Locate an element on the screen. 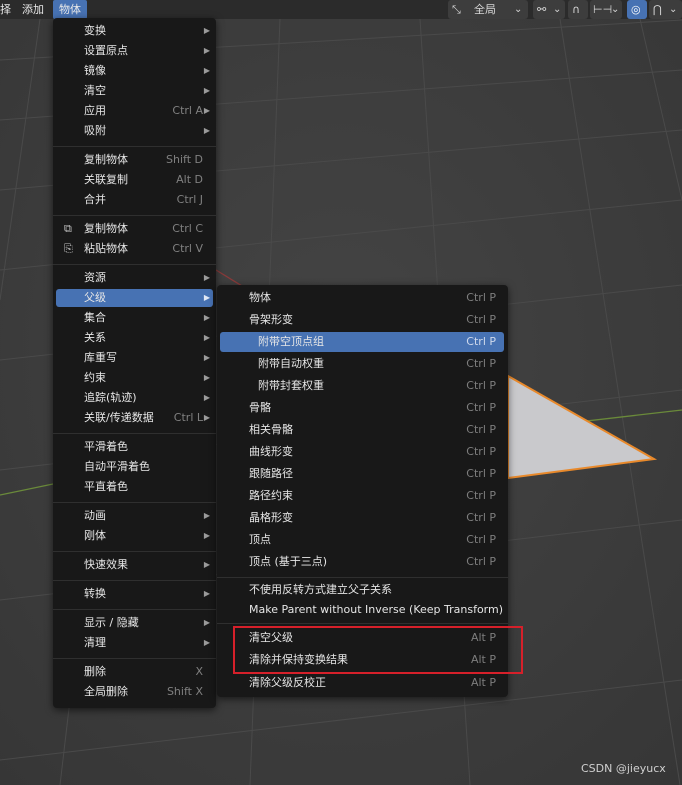  menu-item-rigid-body: 刚体 ▶ is located at coordinates (134, 536).